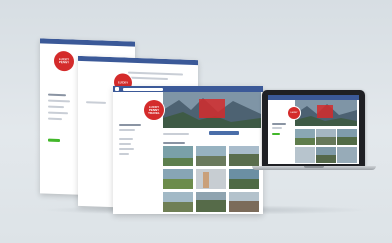 This screenshot has height=243, width=392. What do you see at coordinates (174, 143) in the screenshot?
I see `section-heading` at bounding box center [174, 143].